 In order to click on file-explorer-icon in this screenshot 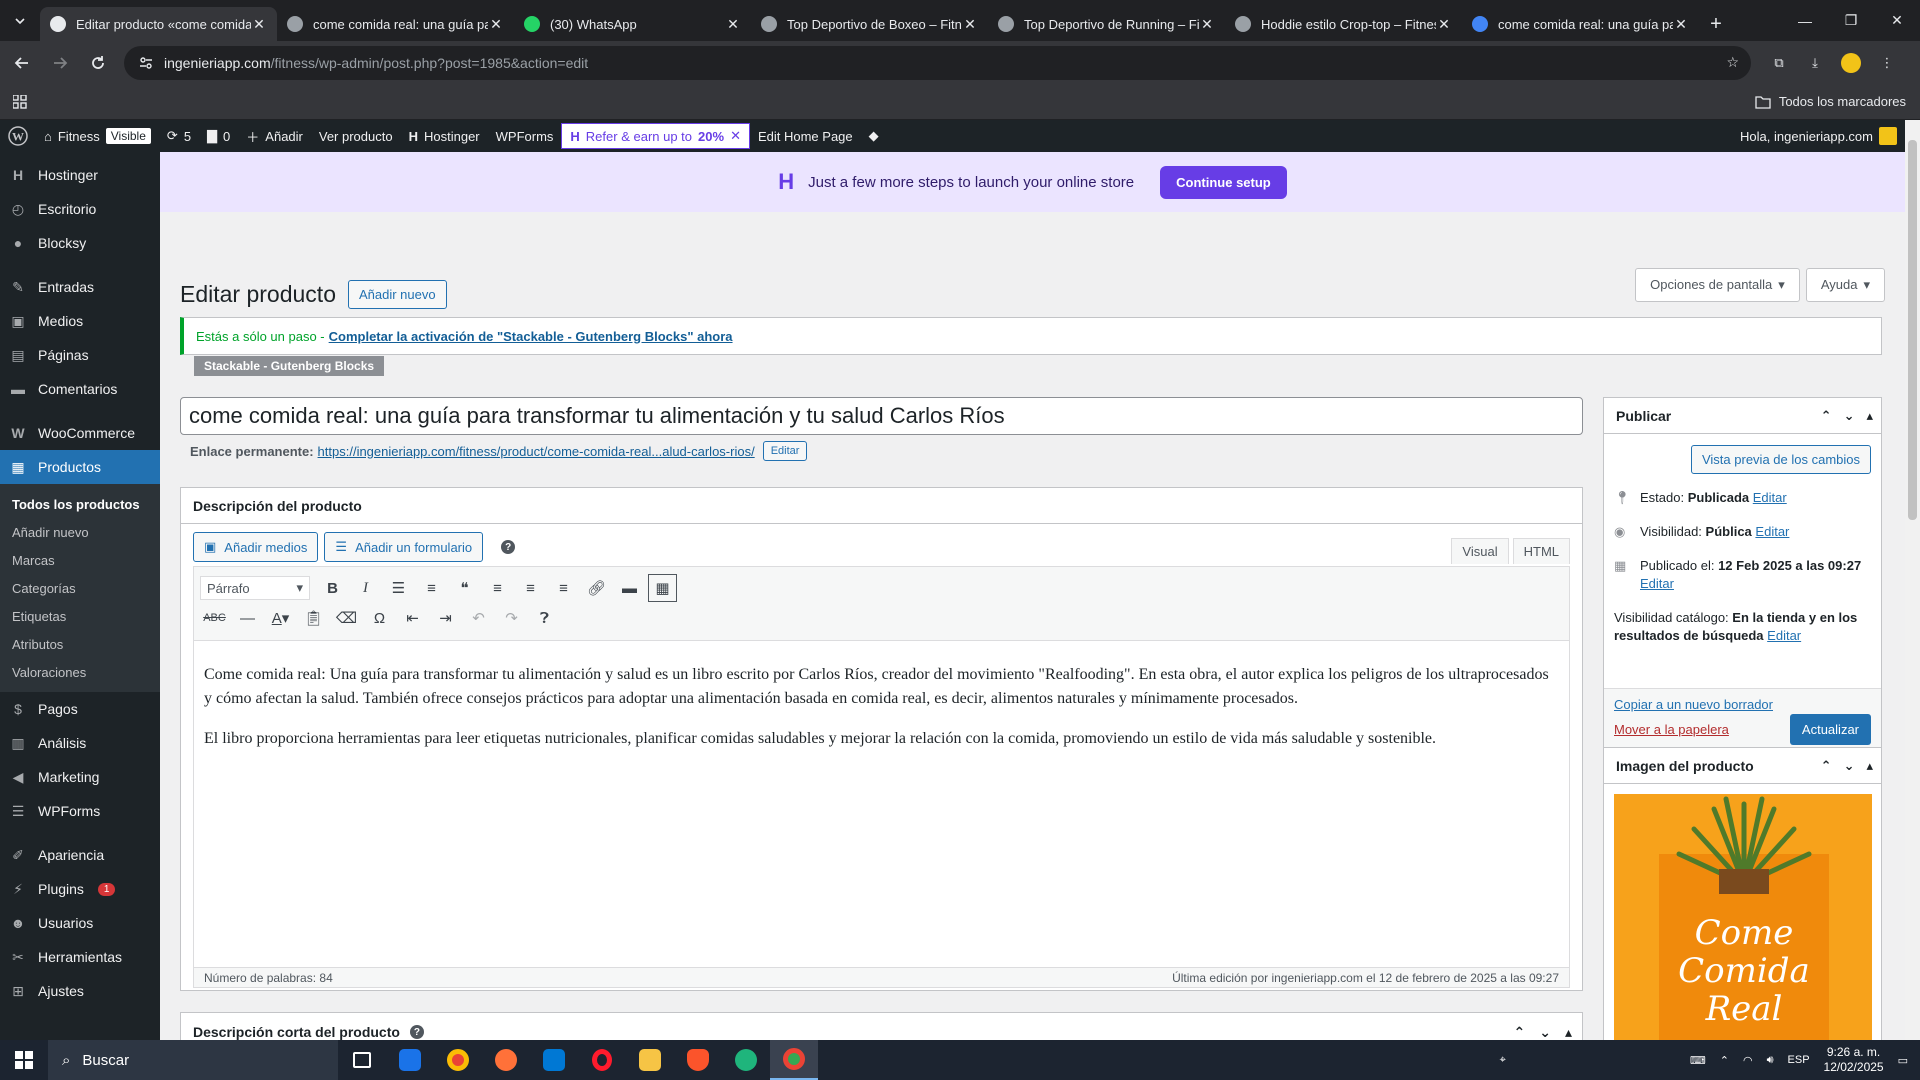, I will do `click(650, 1060)`.